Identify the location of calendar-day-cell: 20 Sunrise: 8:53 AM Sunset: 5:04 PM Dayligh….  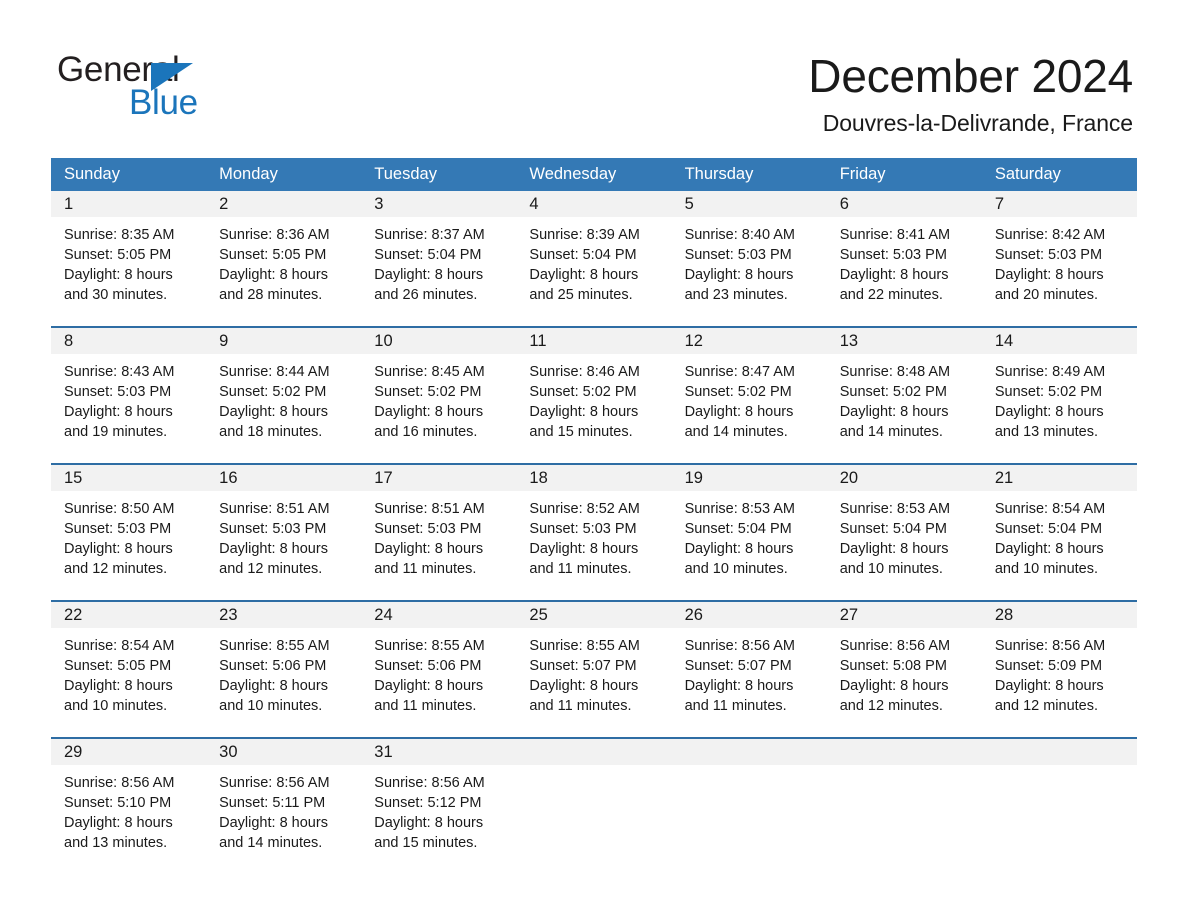
(904, 522).